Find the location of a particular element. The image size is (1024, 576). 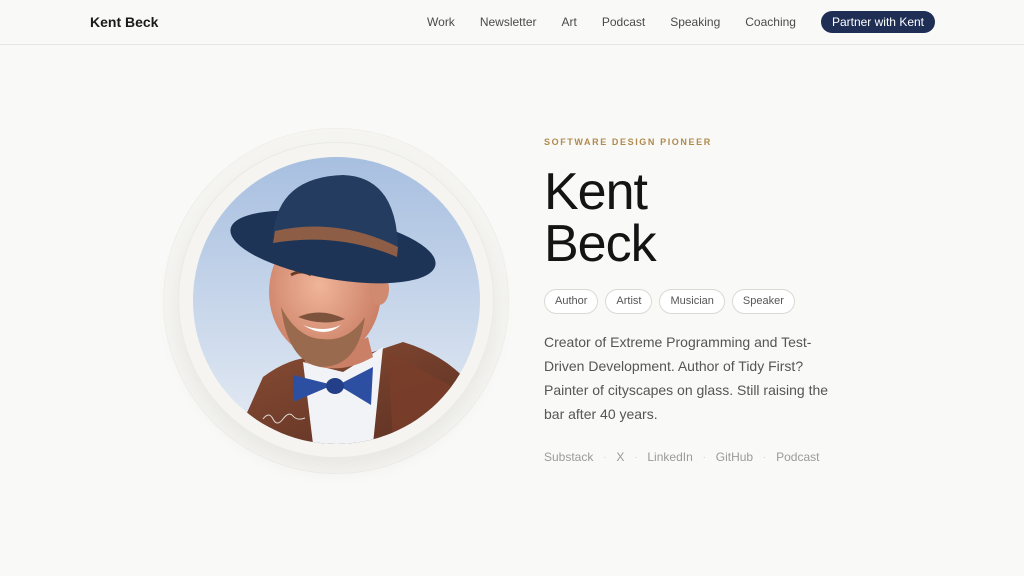

social-podcast-link: Podcast is located at coordinates (797, 457).